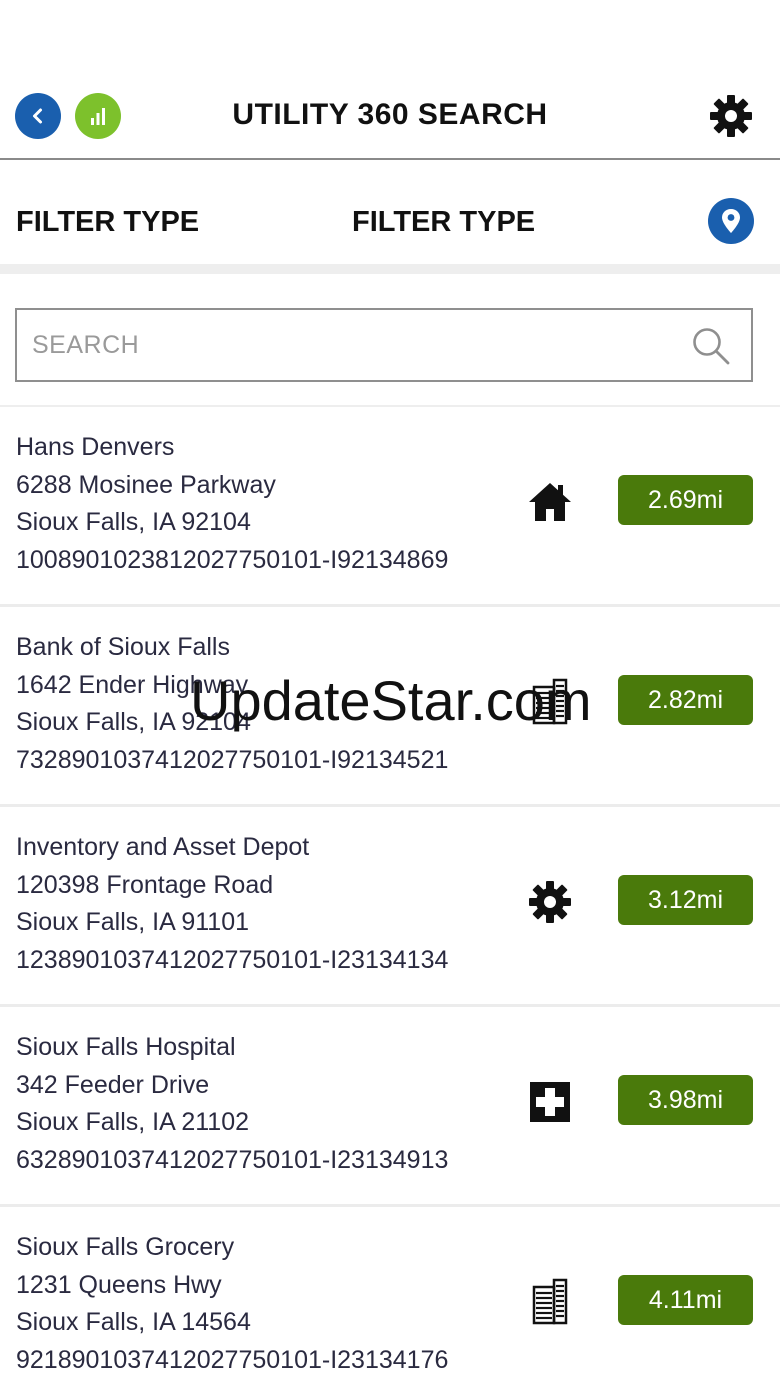 This screenshot has height=1387, width=780. What do you see at coordinates (232, 959) in the screenshot?
I see `result-account: 1238901037412027750101-I23134134` at bounding box center [232, 959].